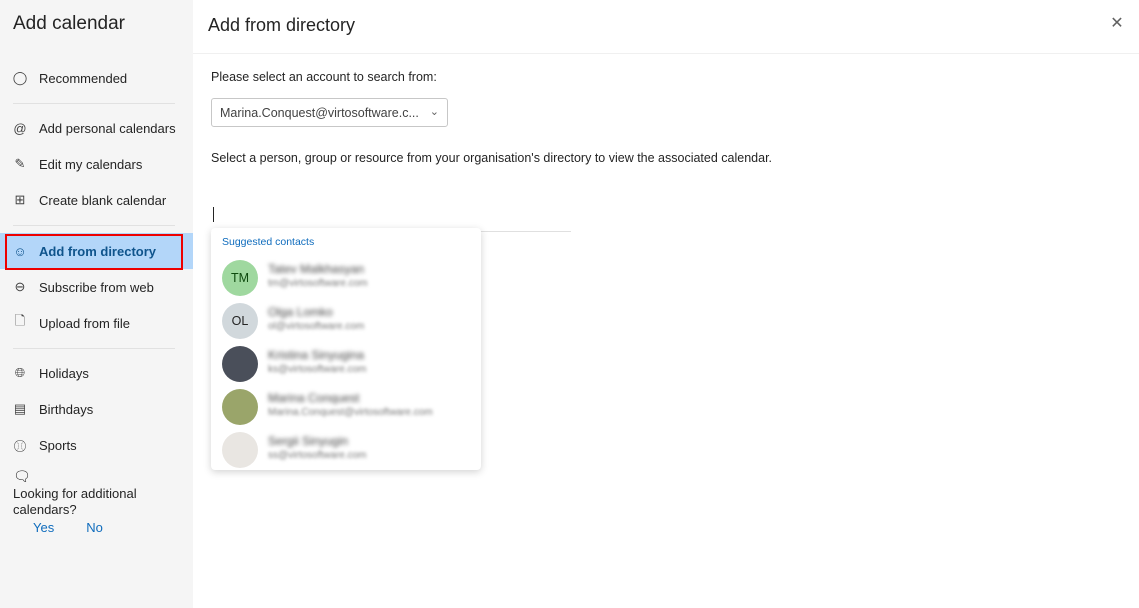 This screenshot has width=1139, height=608. What do you see at coordinates (316, 355) in the screenshot?
I see `contact-name: Kristina Sinyugina` at bounding box center [316, 355].